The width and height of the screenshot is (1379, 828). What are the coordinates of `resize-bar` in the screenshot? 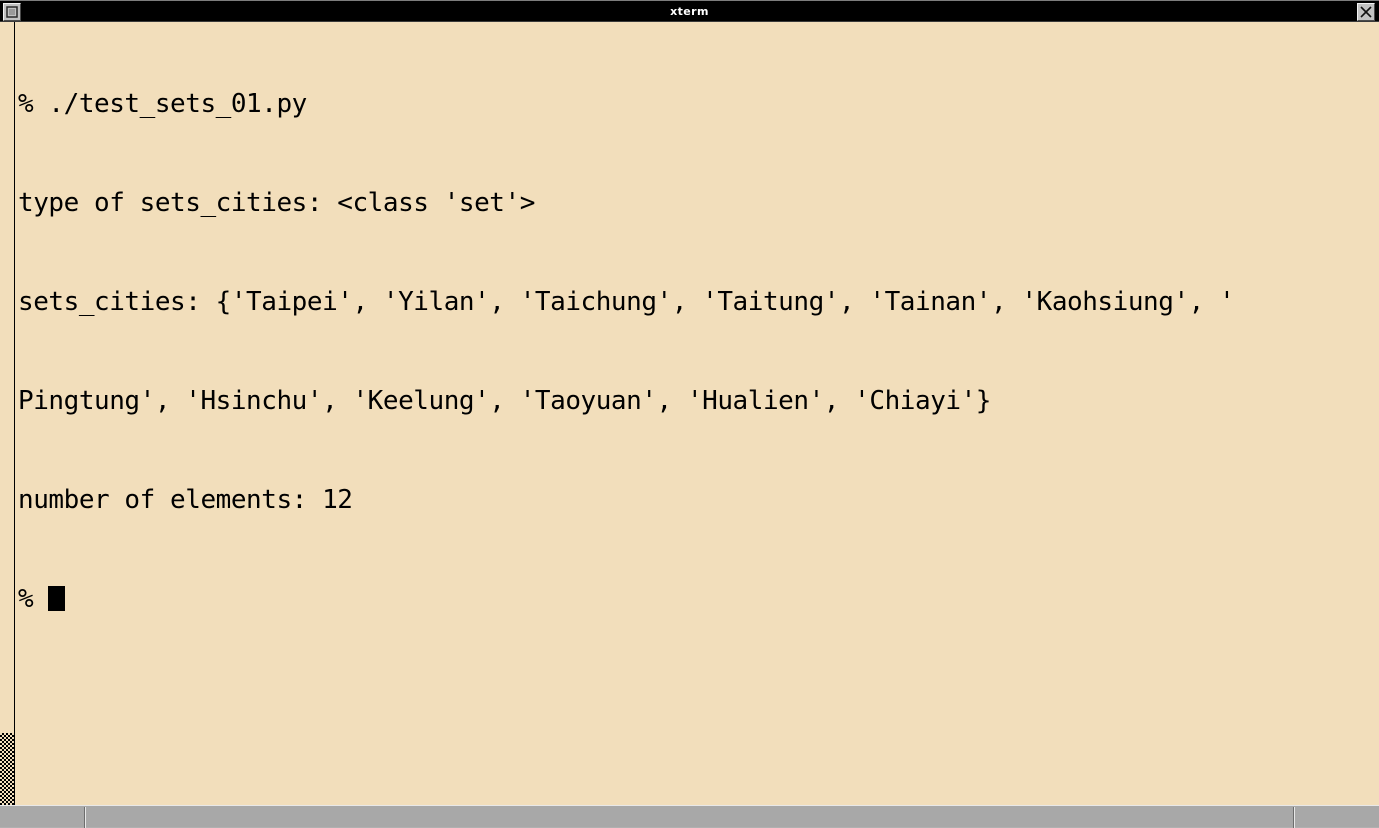 It's located at (689, 816).